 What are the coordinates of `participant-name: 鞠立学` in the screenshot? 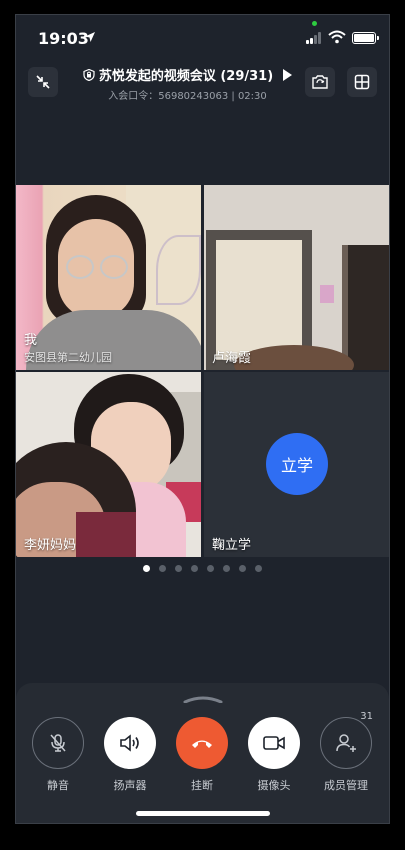 It's located at (232, 545).